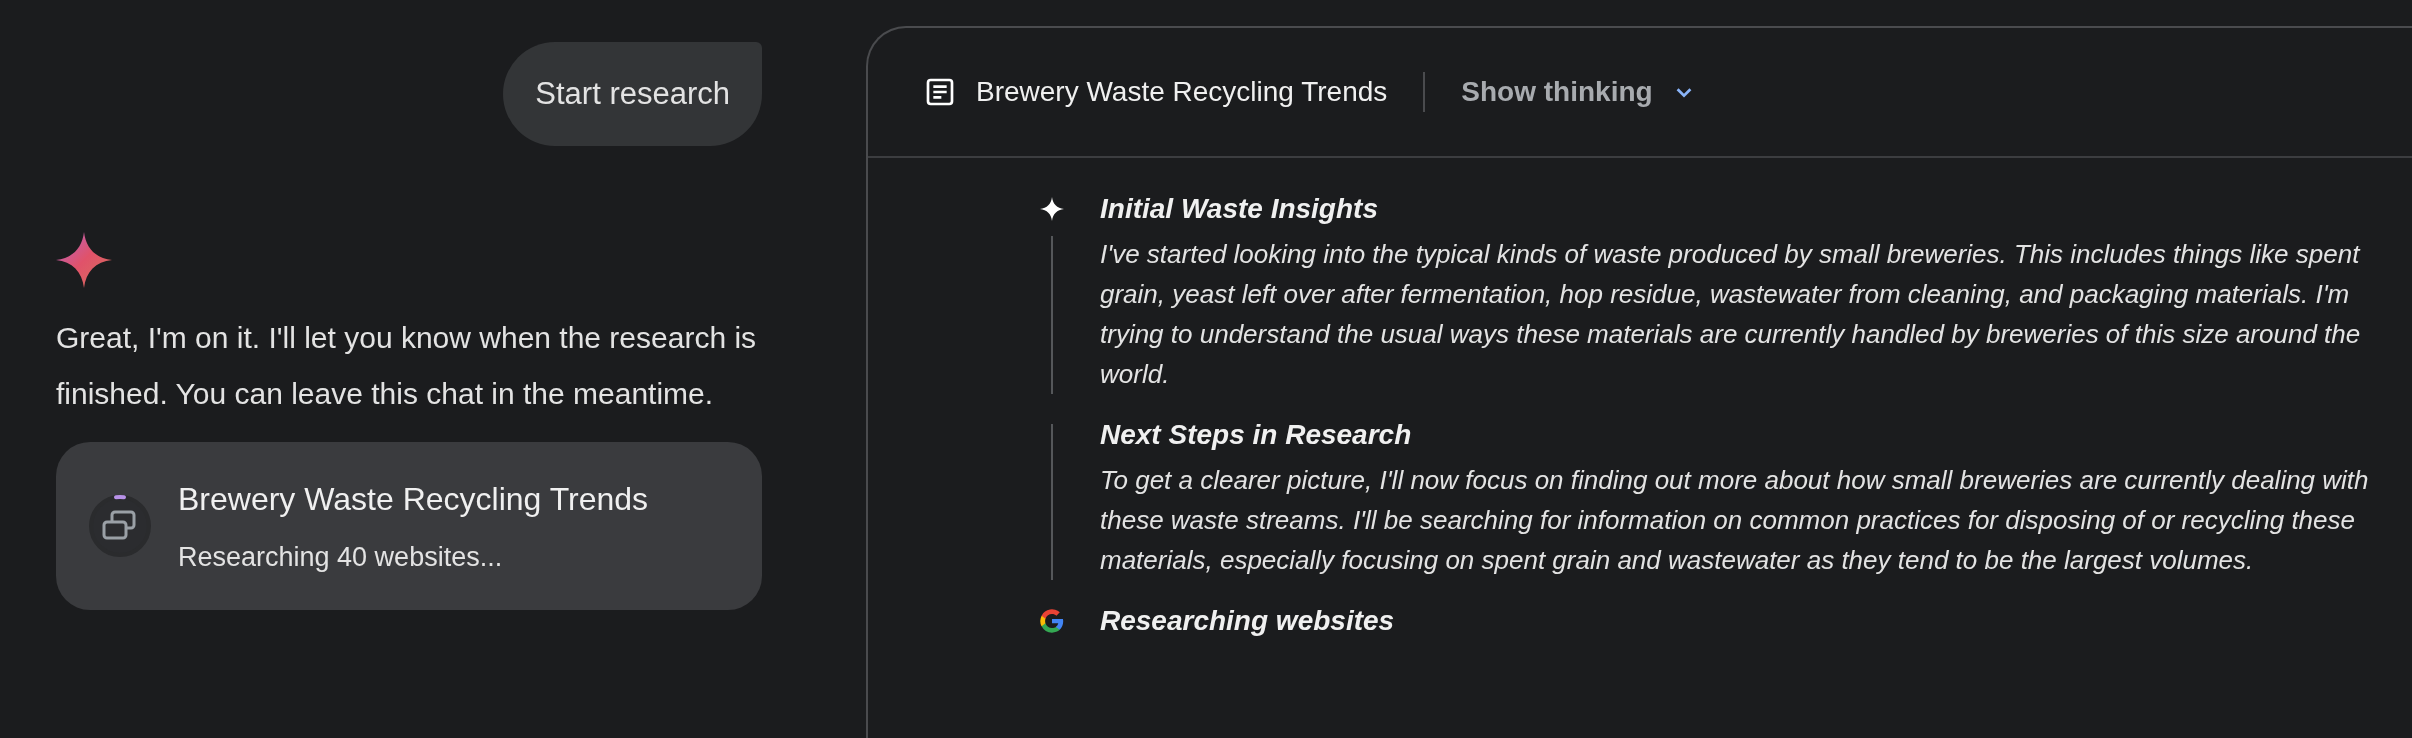 Image resolution: width=2412 pixels, height=738 pixels. I want to click on step-text: I've started looking into the typical kinds of waste produced by small breweries. This includes things like spent grain, yeast left over after fermentation, hop residue, wastewater from cleaning, and packaging materials. I'm trying to understand the usual ways these materials are currently handled by breweries of this size around the world., so click(1731, 314).